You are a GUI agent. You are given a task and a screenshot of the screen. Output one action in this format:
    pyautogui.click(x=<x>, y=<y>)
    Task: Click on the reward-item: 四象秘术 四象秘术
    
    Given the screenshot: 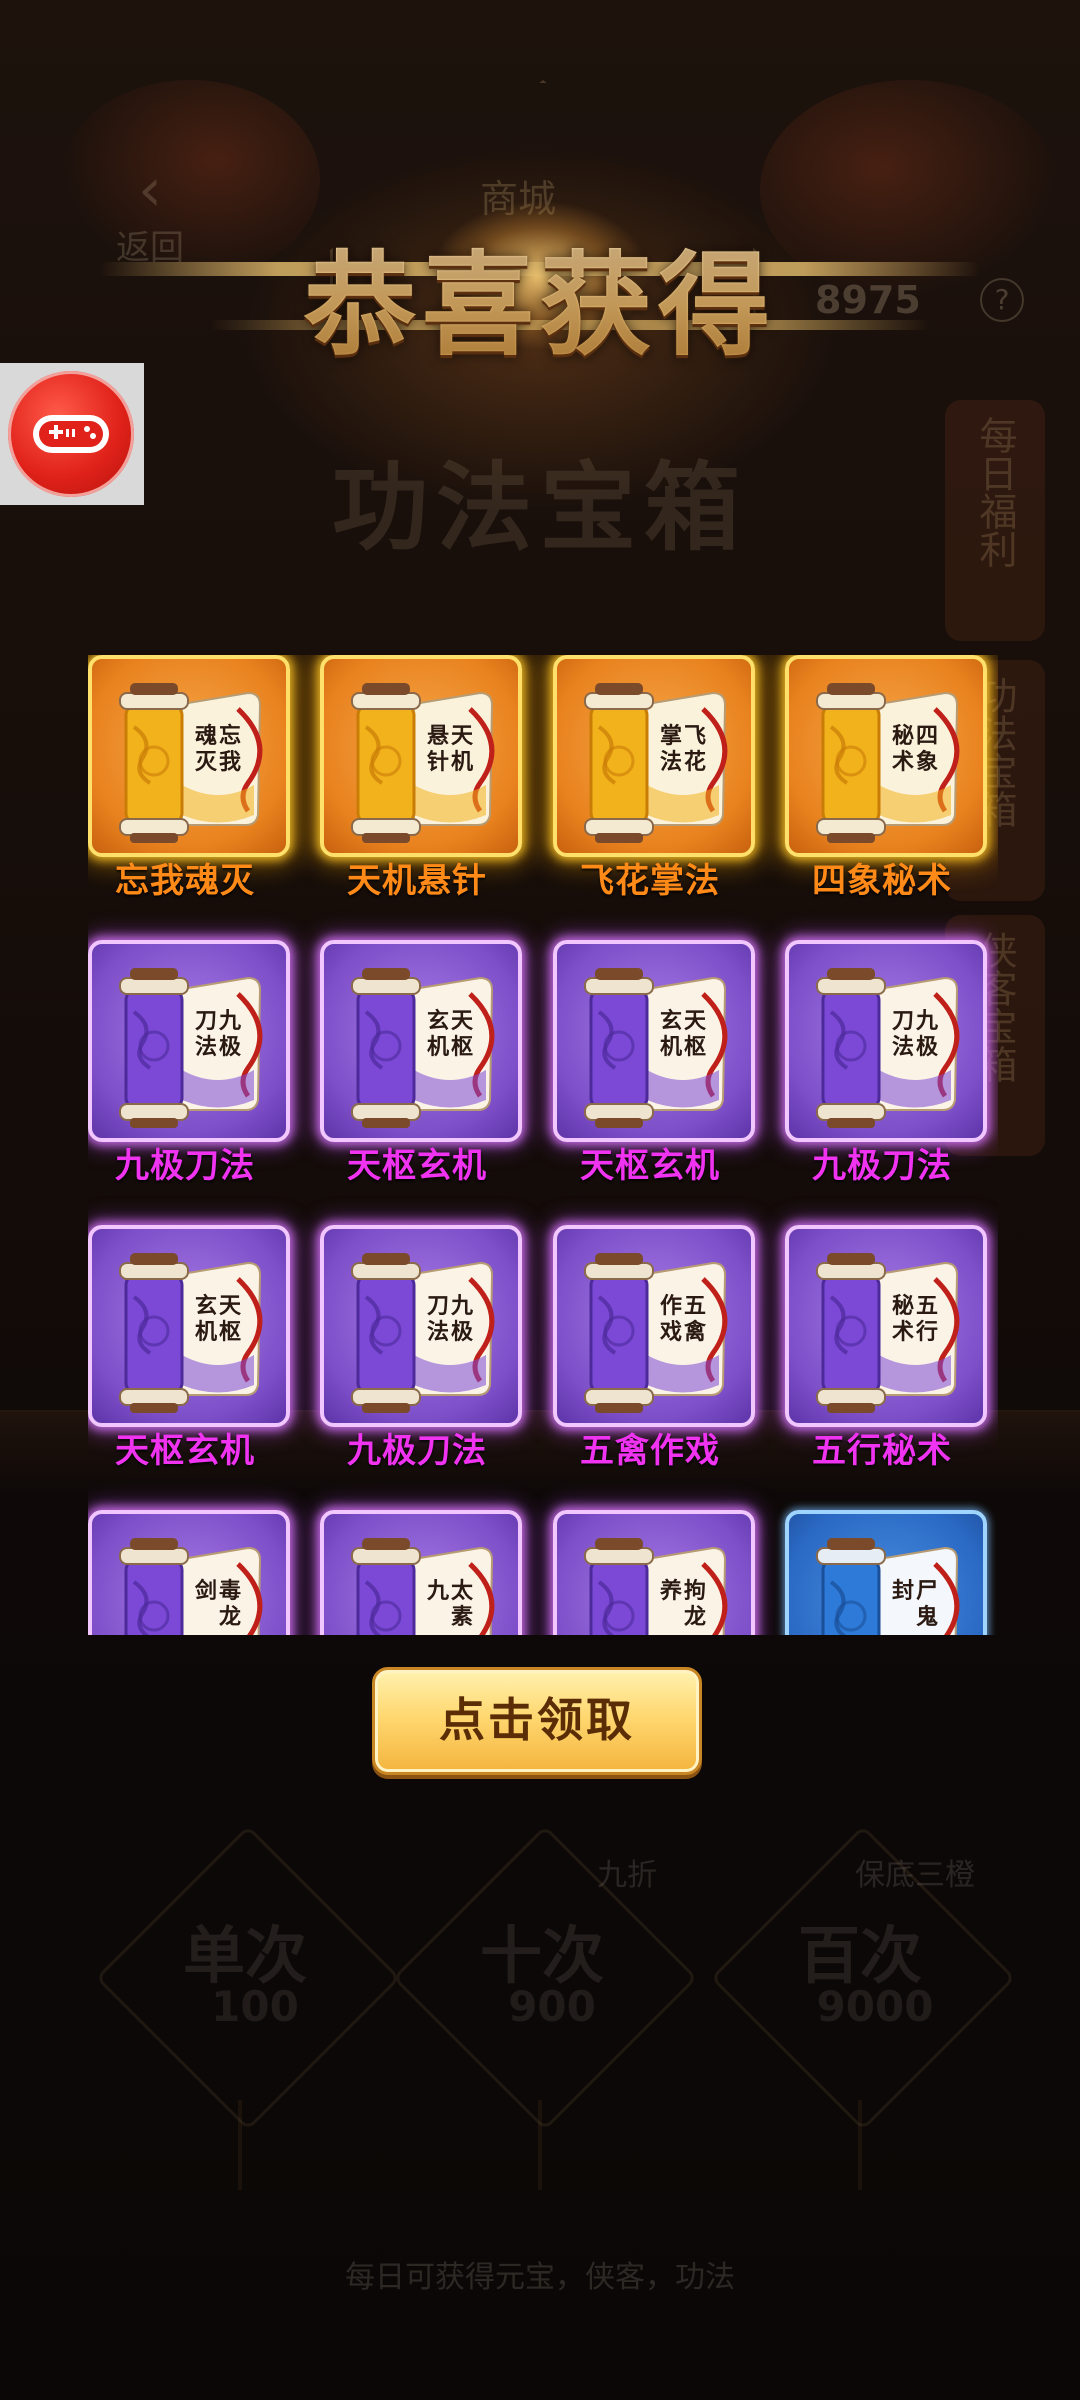 What is the action you would take?
    pyautogui.click(x=886, y=785)
    